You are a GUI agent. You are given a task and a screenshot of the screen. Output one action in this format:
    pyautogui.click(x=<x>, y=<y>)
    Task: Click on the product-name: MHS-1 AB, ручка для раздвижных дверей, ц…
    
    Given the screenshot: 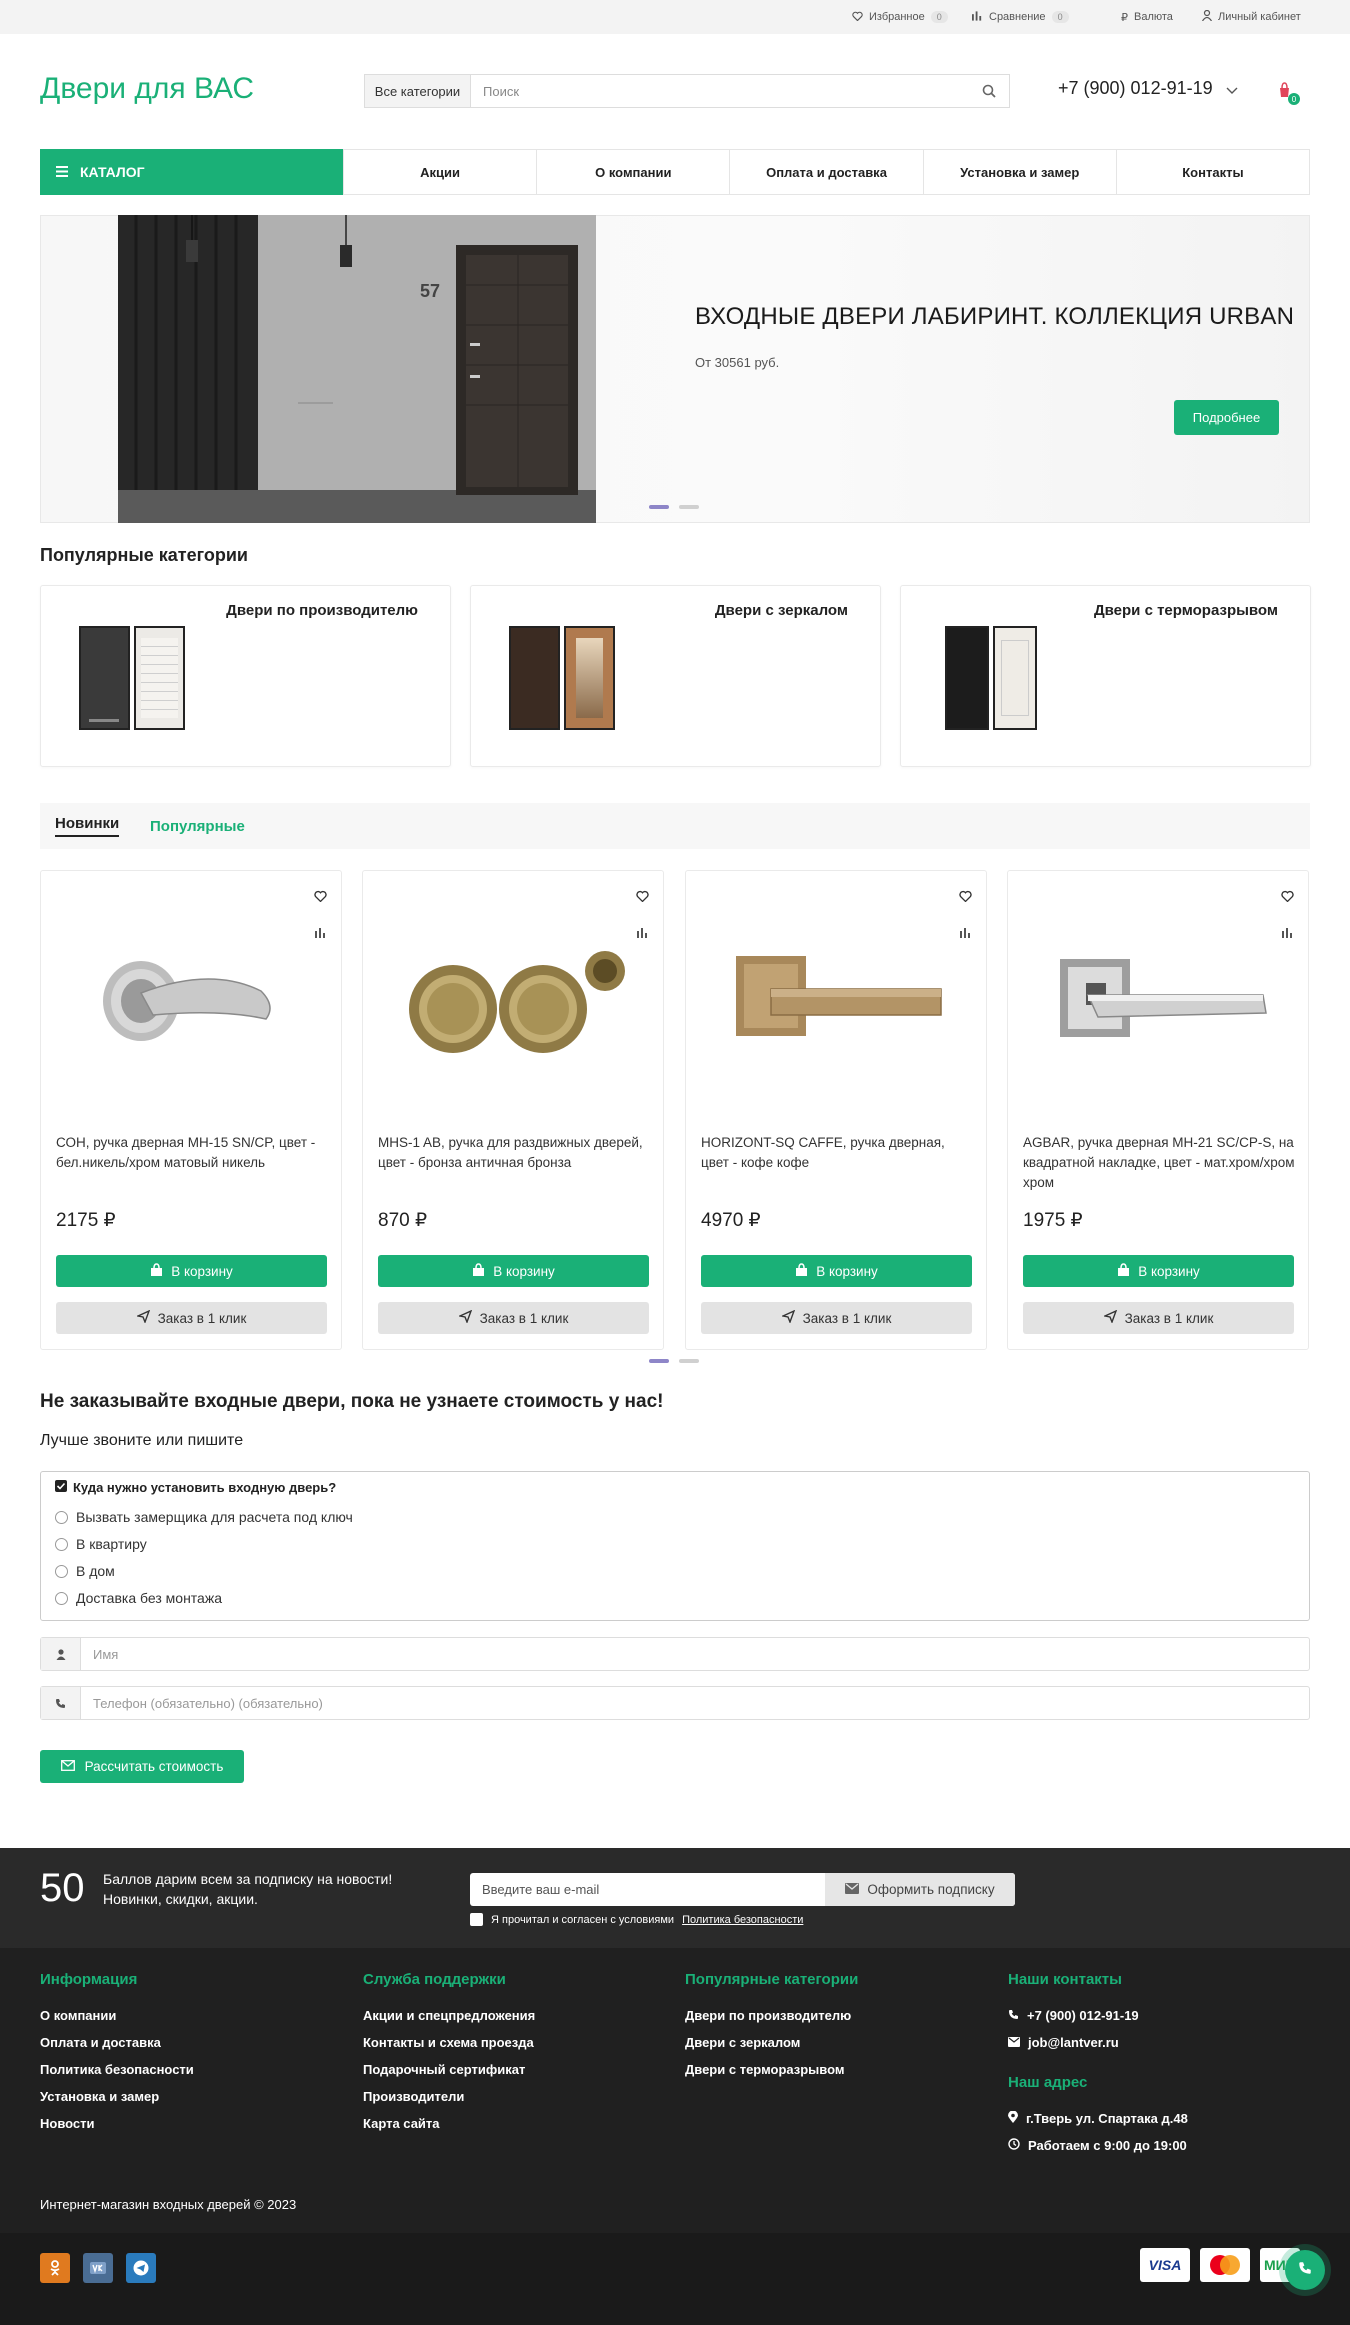 What is the action you would take?
    pyautogui.click(x=514, y=1153)
    